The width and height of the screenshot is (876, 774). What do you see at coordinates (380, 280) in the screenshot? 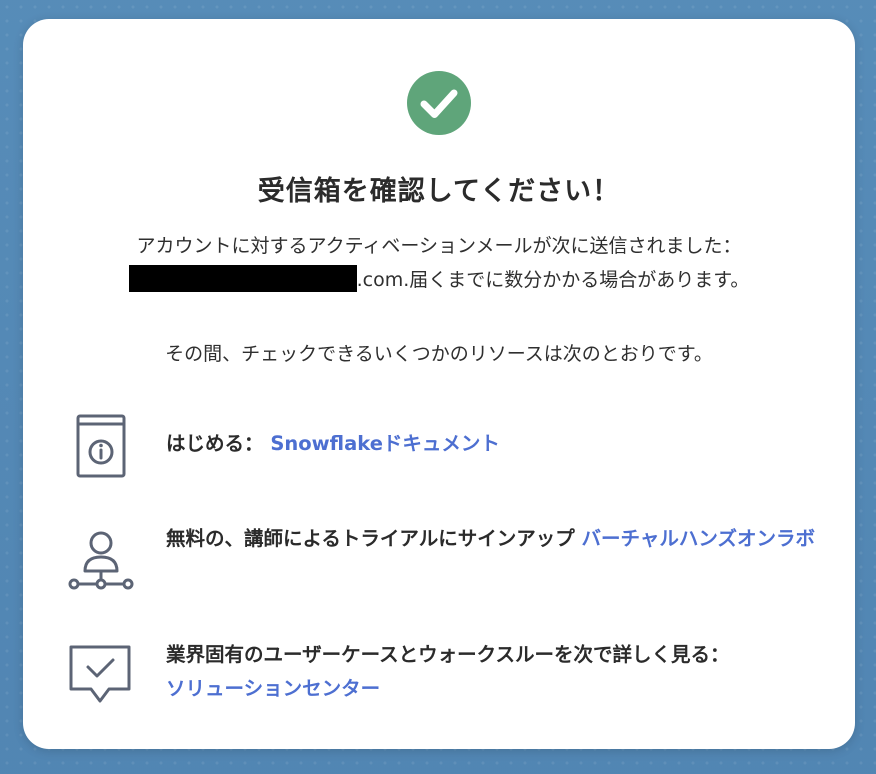
I see `email-domain-suffix: .com` at bounding box center [380, 280].